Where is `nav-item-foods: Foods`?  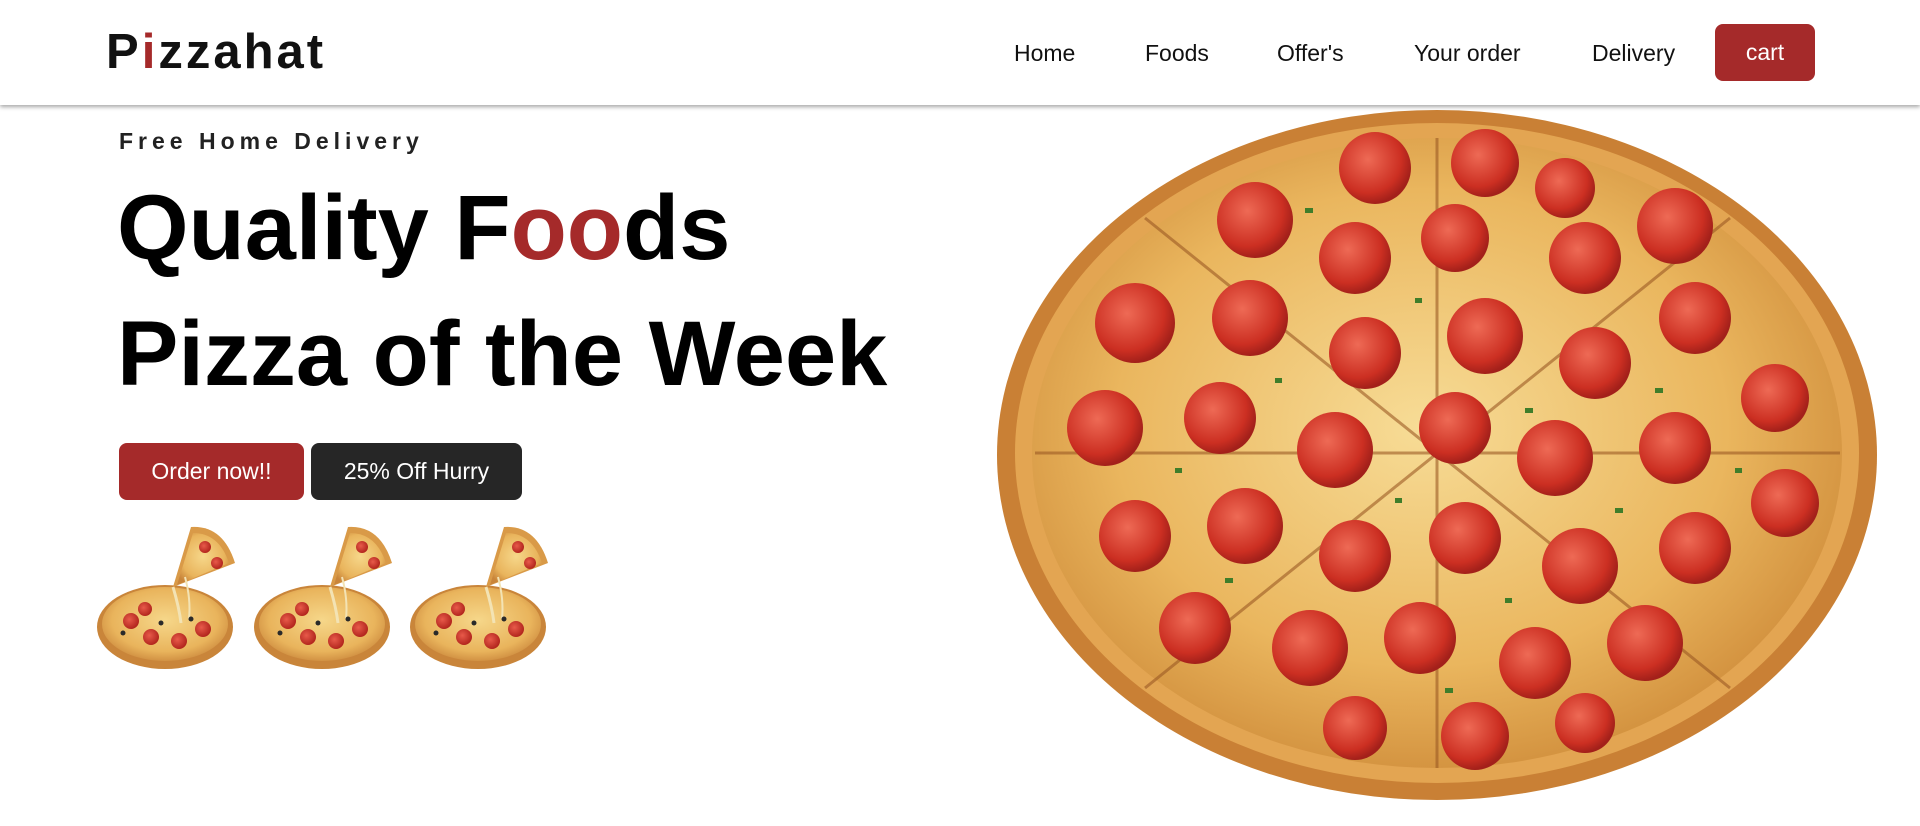
nav-item-foods: Foods is located at coordinates (1177, 53).